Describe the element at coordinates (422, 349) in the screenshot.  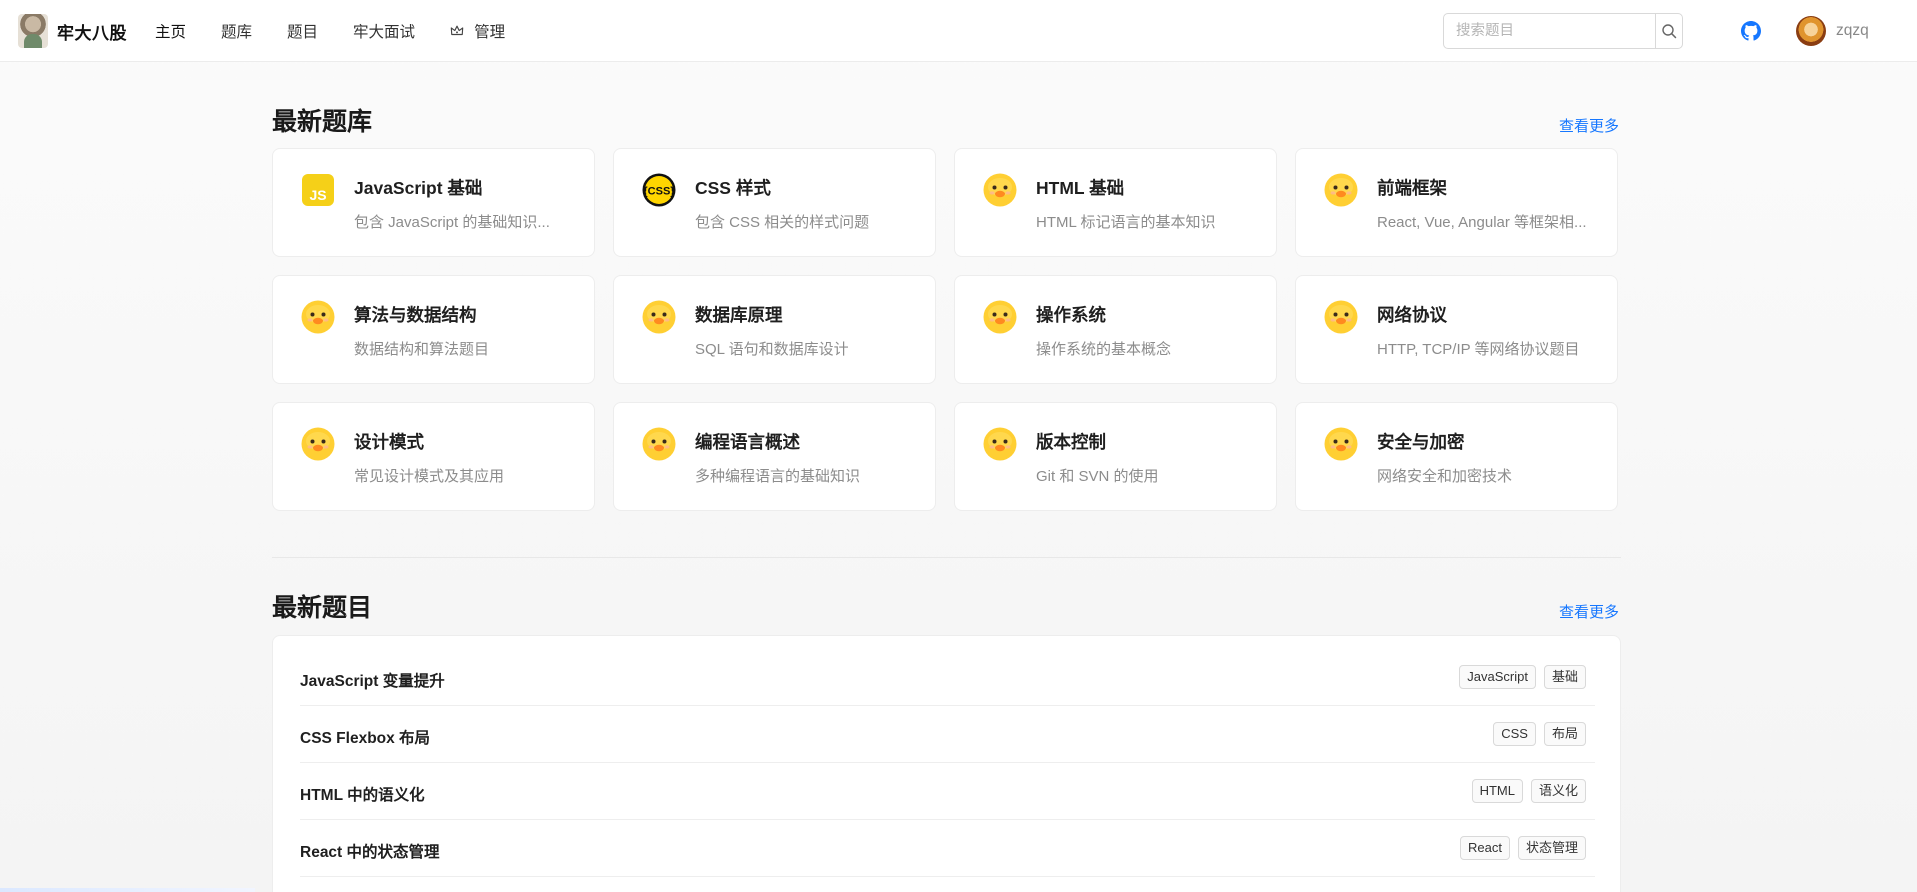
I see `bank-card-desc: 数据结构和算法题目` at that location.